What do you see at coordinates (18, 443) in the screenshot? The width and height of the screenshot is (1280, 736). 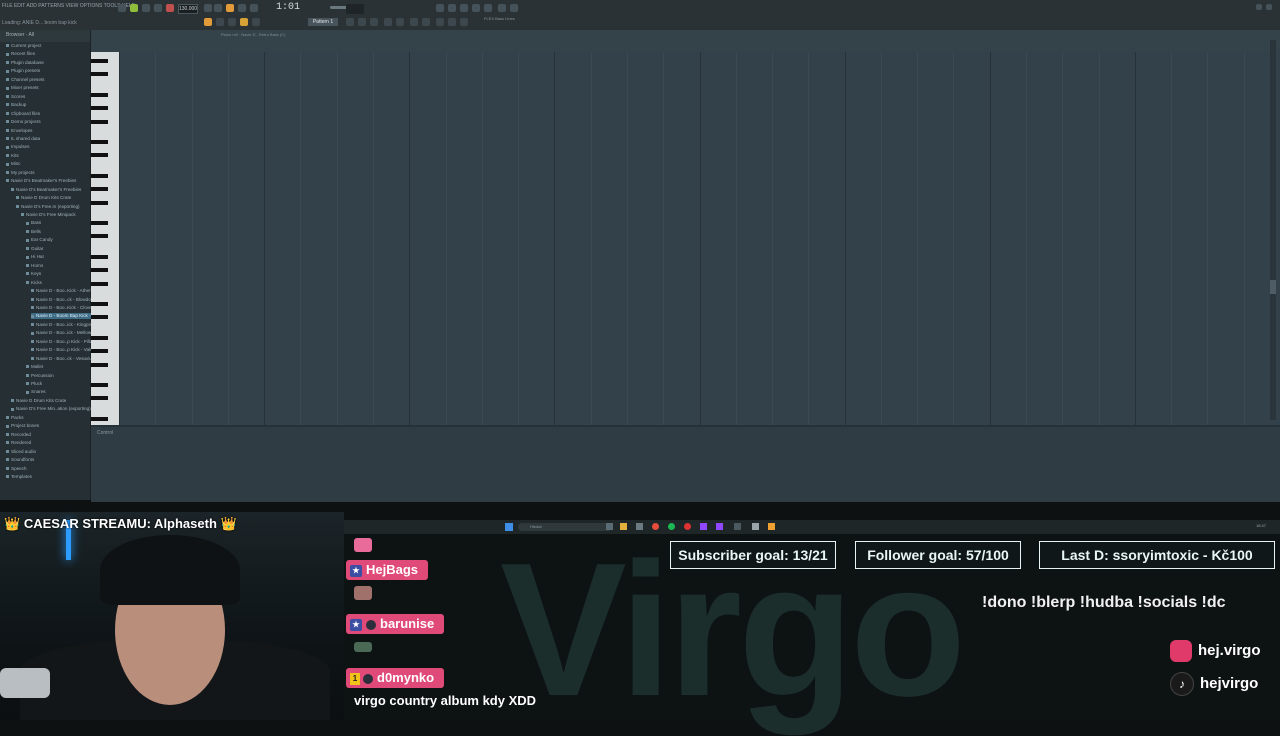 I see `browser-item: Rendered` at bounding box center [18, 443].